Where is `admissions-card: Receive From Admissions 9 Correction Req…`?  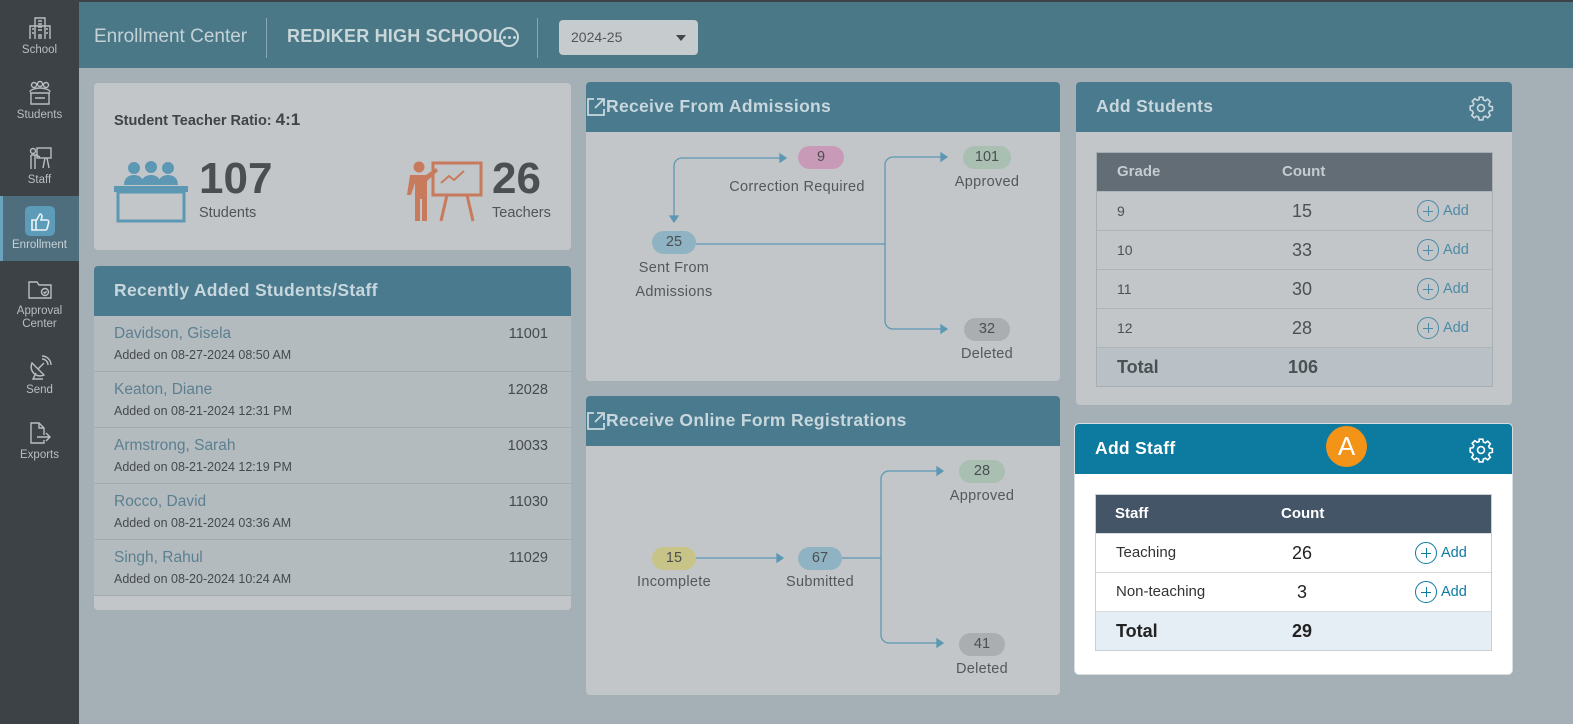
admissions-card: Receive From Admissions 9 Correction Req… is located at coordinates (823, 231).